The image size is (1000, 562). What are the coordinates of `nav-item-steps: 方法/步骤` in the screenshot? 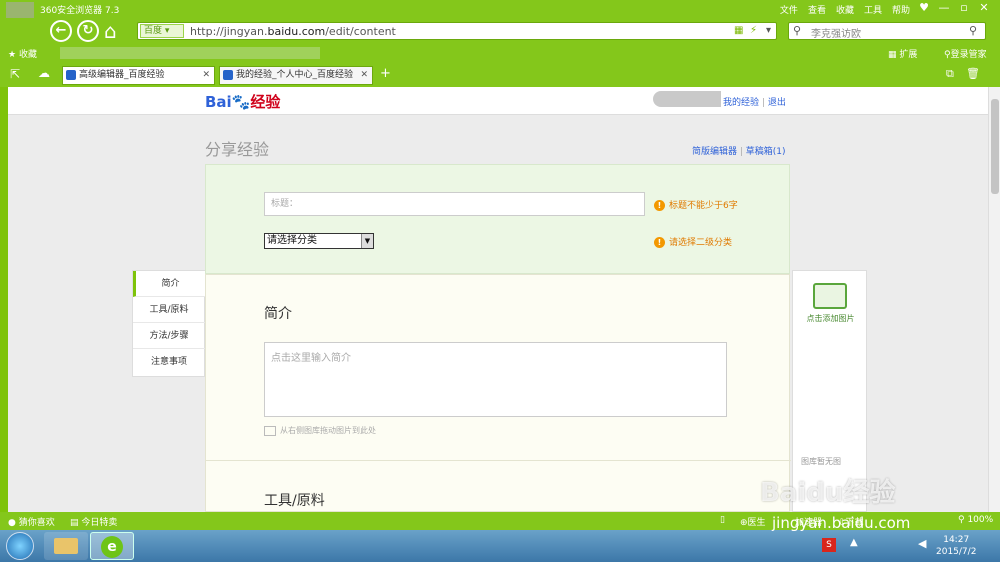 It's located at (169, 336).